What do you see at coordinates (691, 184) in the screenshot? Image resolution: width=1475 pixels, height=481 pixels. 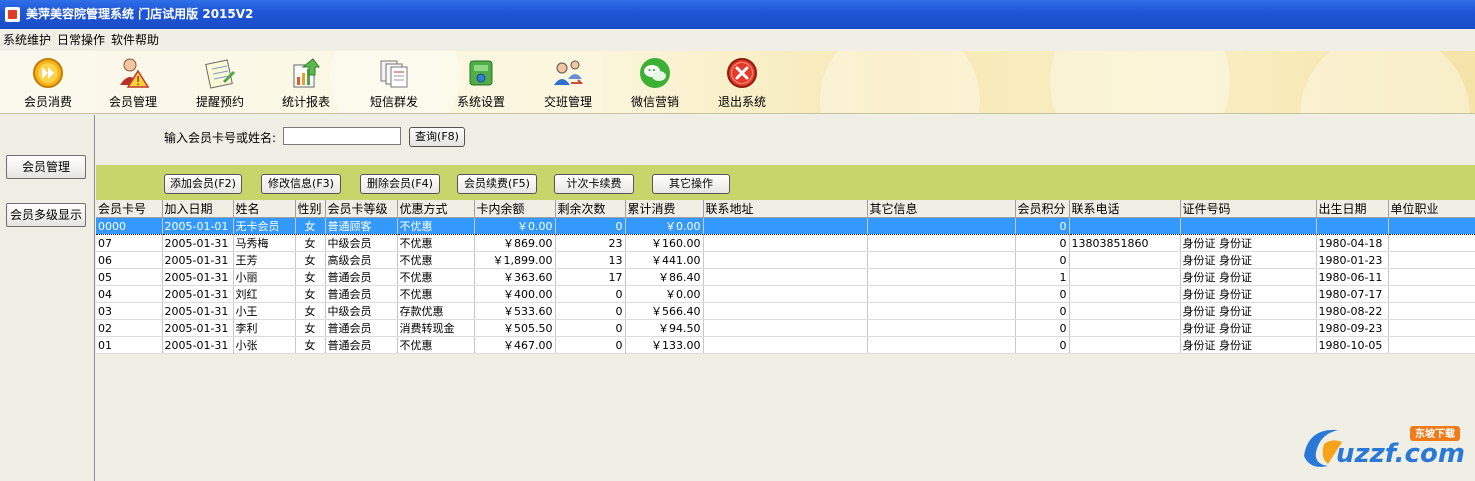 I see `other-operations-button: 其它操作` at bounding box center [691, 184].